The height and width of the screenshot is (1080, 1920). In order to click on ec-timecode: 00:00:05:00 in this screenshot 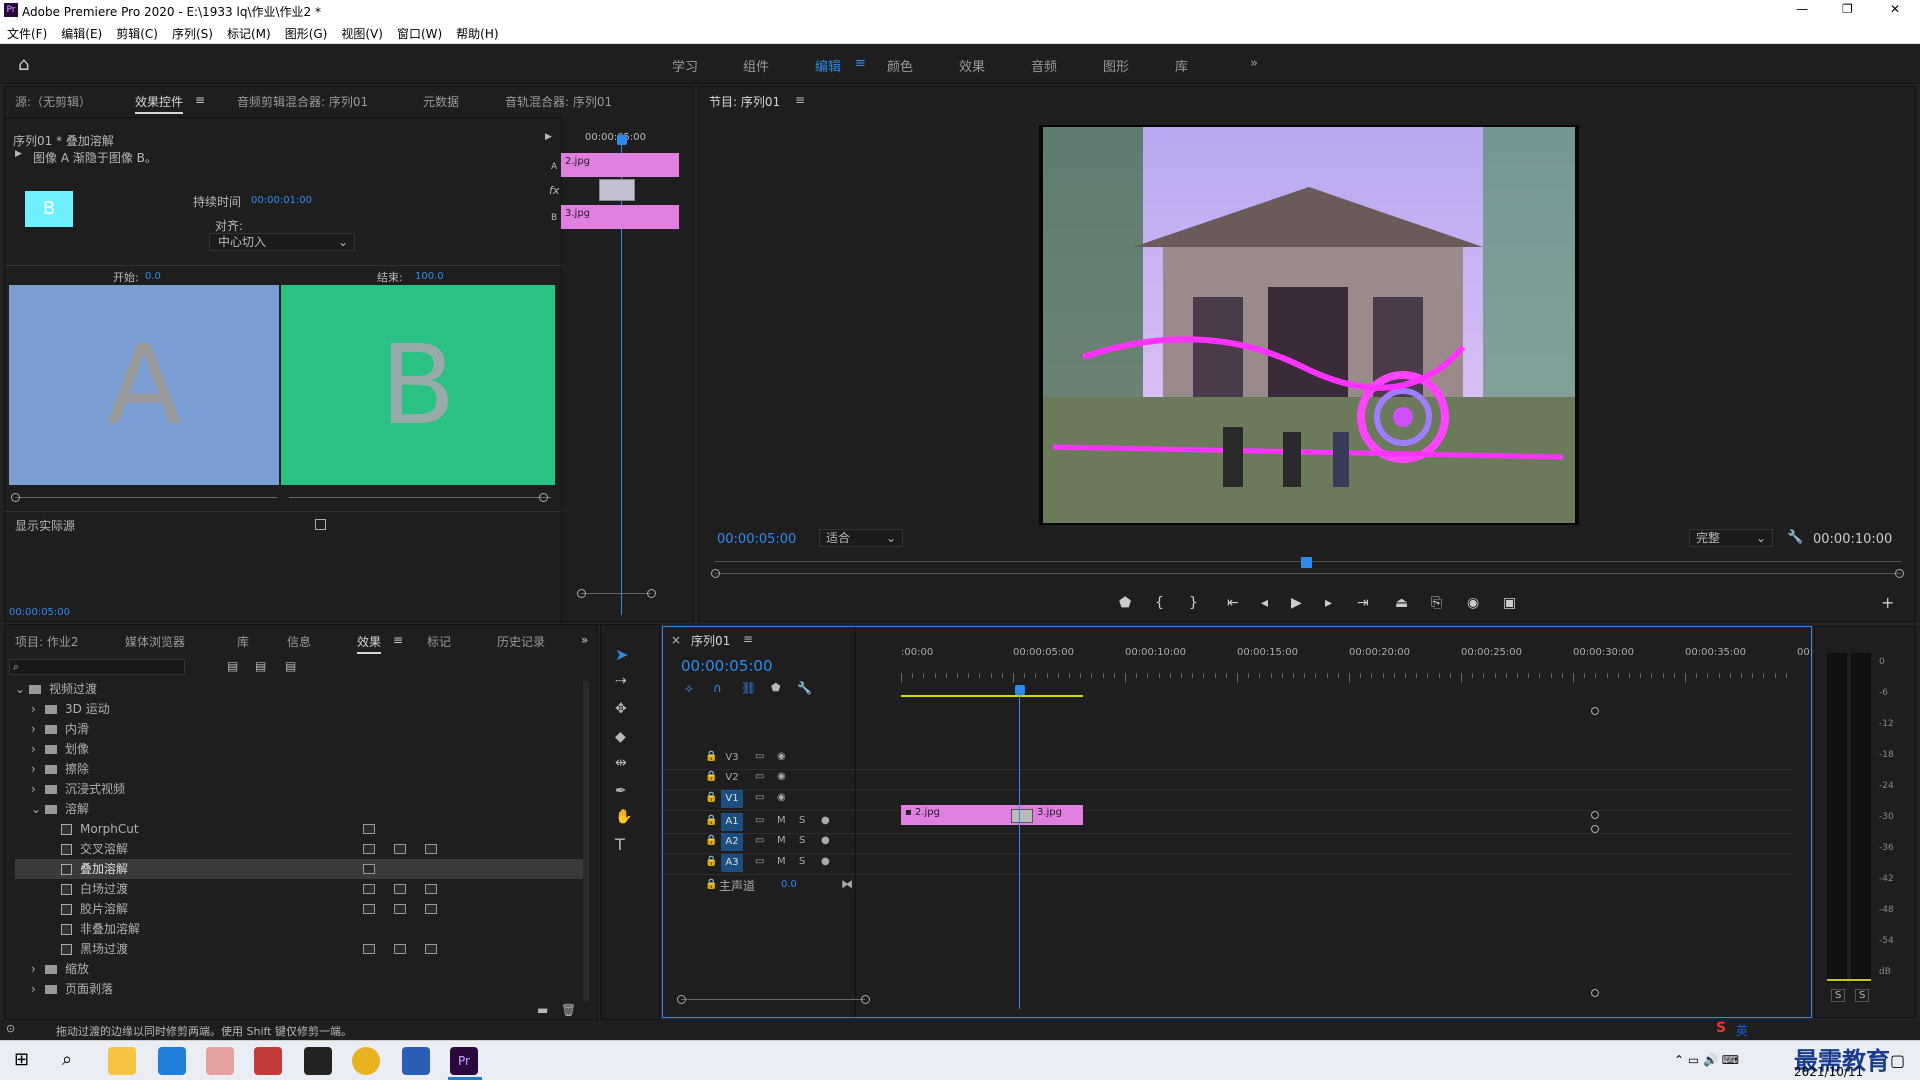, I will do `click(39, 612)`.